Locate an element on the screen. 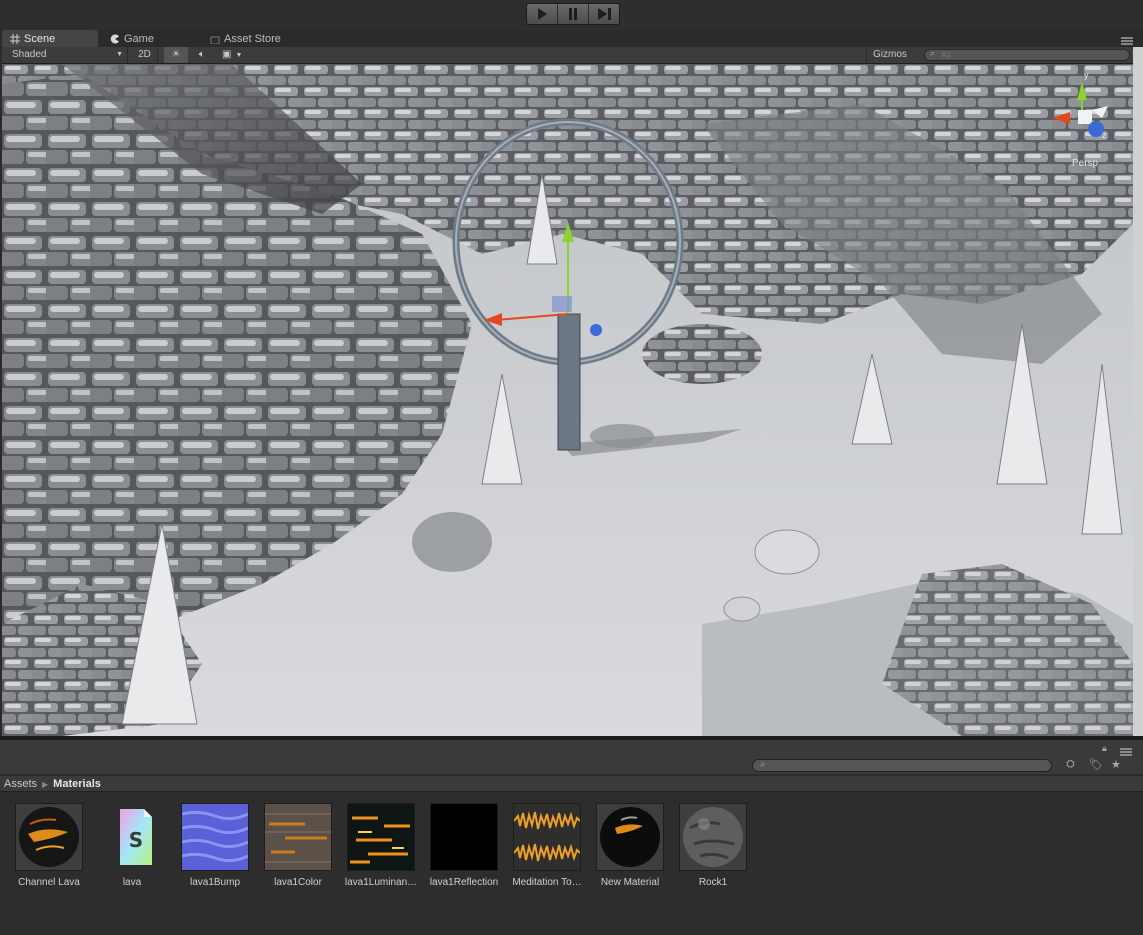  projection-mode-label: Persp is located at coordinates (1085, 163).